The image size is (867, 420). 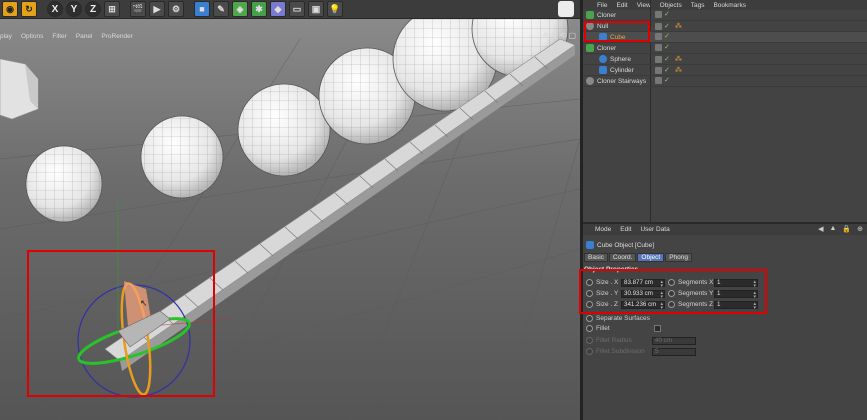 I want to click on viewport-nav-icons: ✥ ⇅ ⟲ ▢, so click(x=559, y=35).